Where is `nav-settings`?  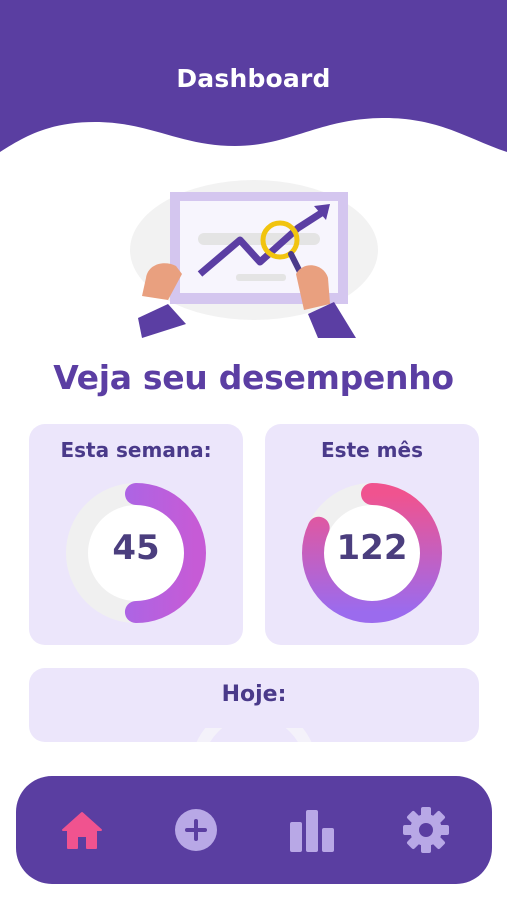
nav-settings is located at coordinates (426, 830).